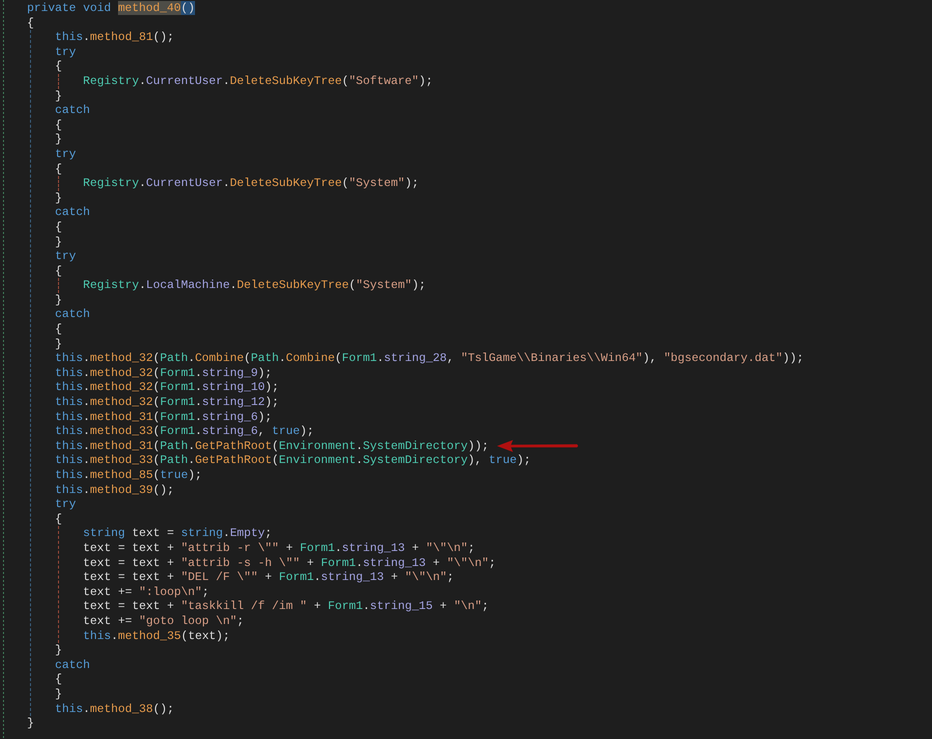  I want to click on code-line: this.method_35(text);, so click(156, 636).